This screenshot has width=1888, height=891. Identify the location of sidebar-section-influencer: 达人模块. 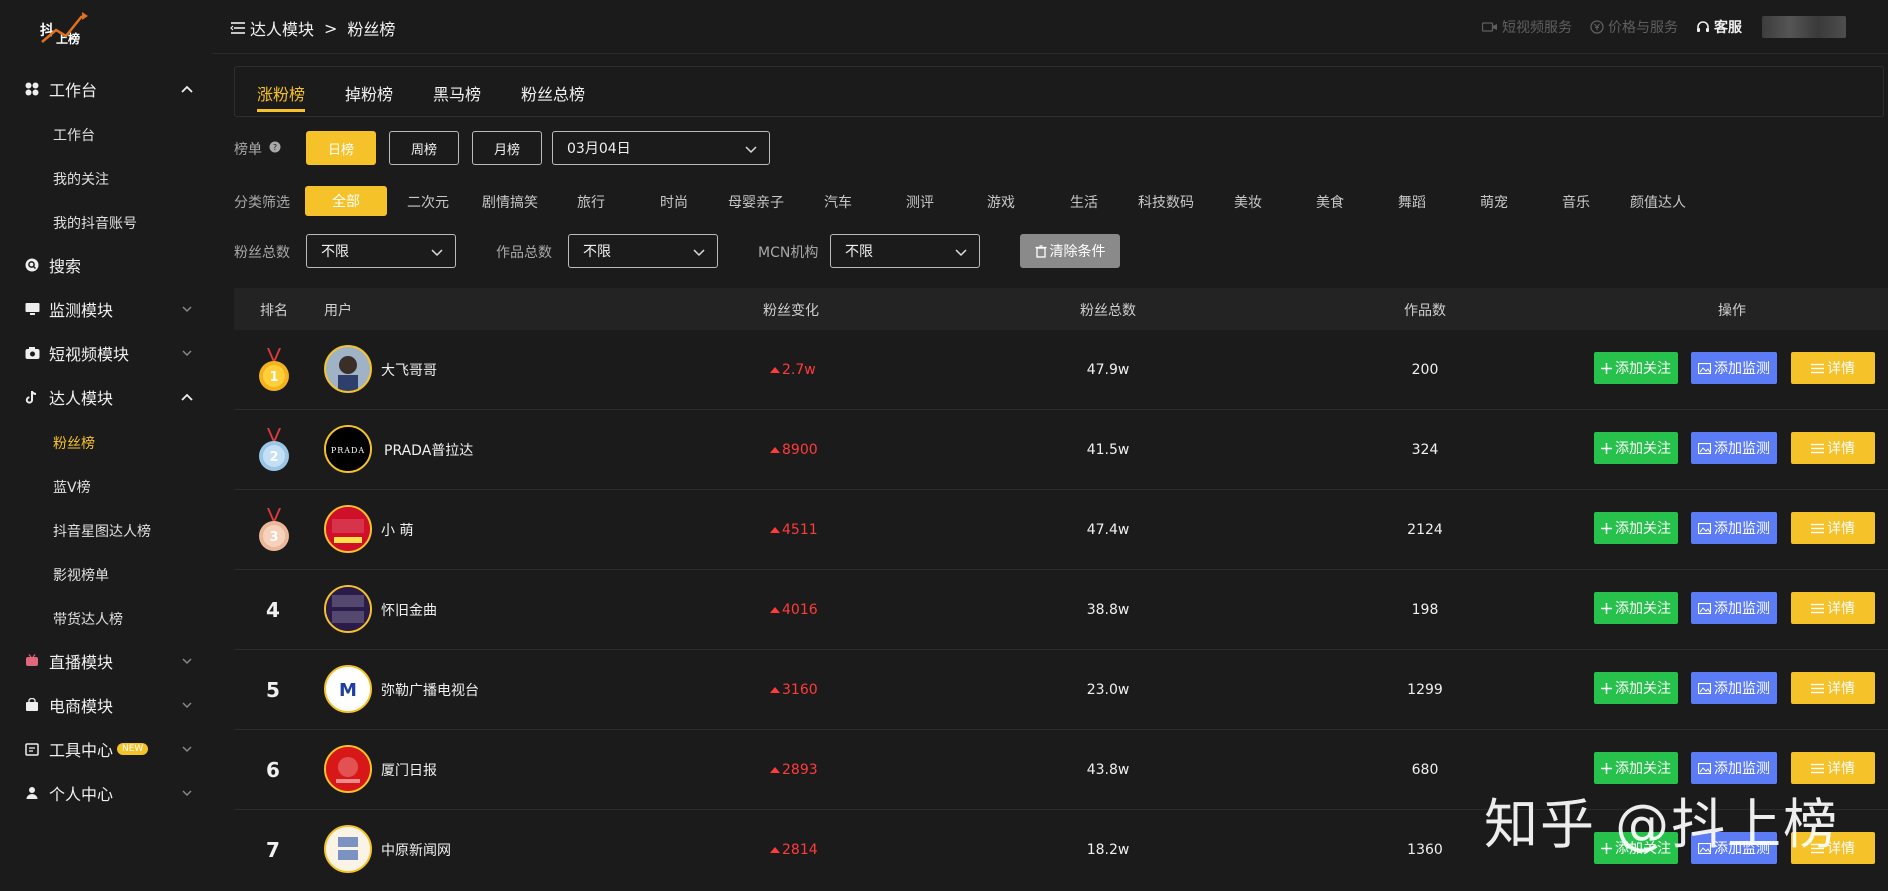
(109, 397).